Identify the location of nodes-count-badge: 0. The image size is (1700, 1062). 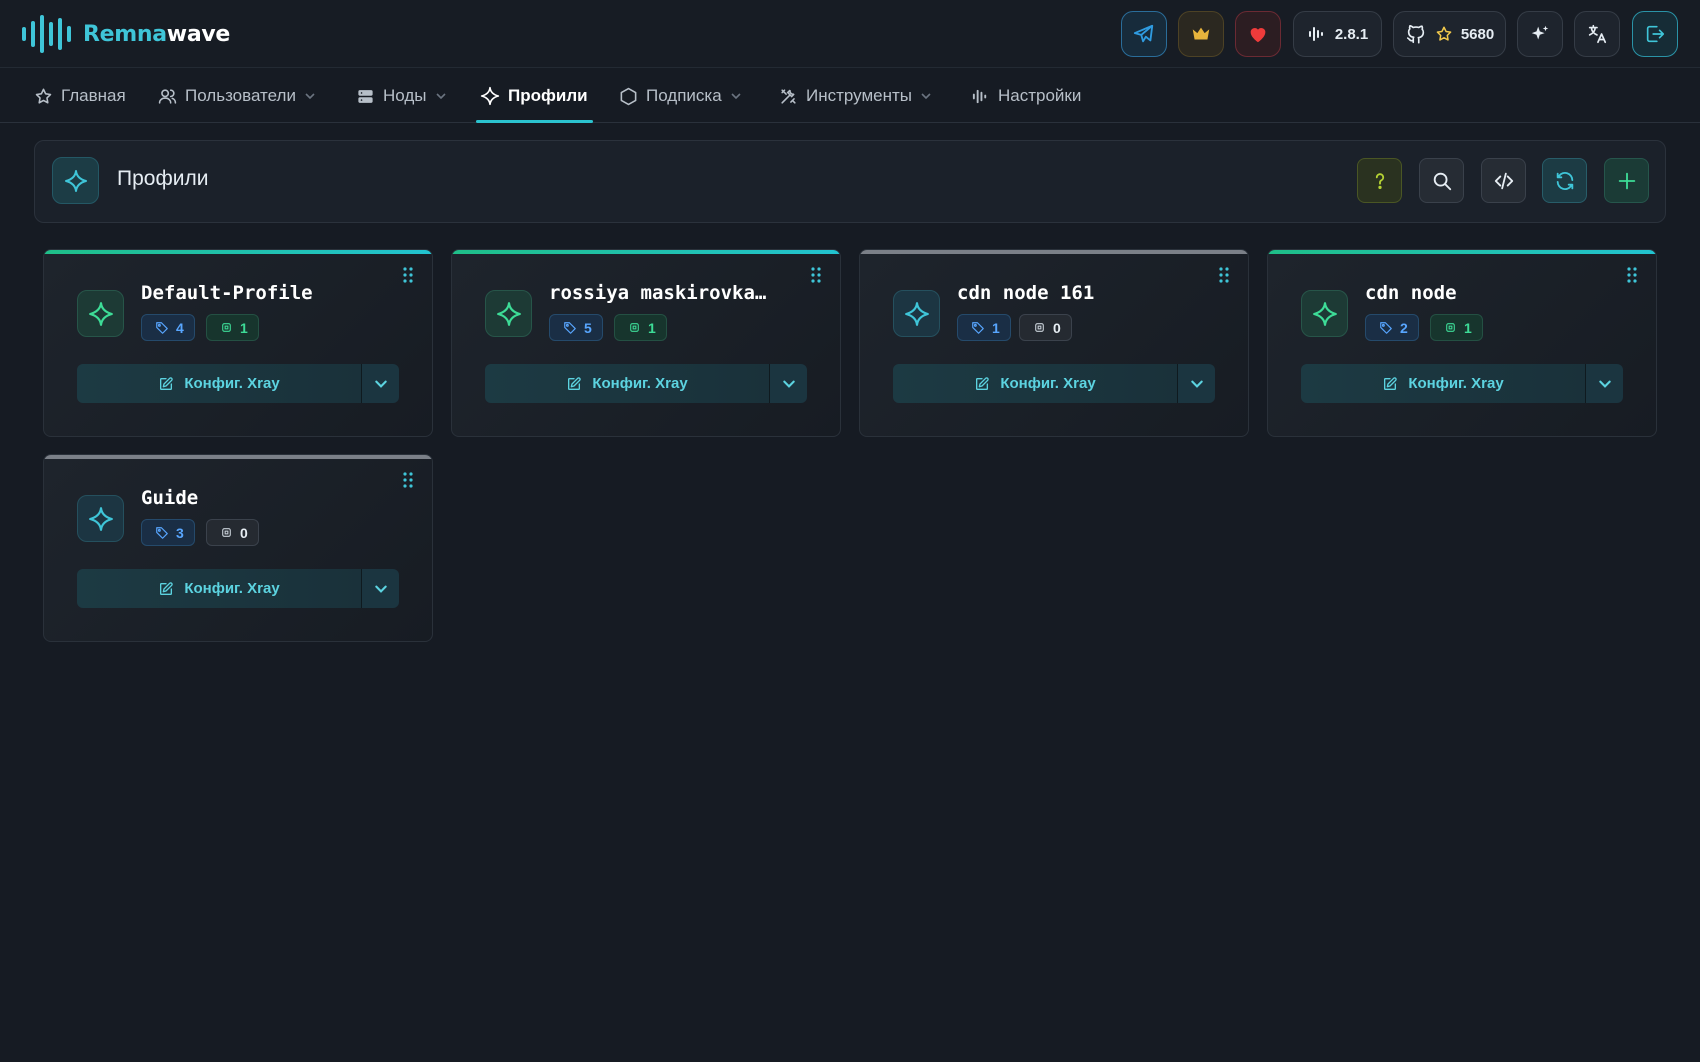
(232, 532).